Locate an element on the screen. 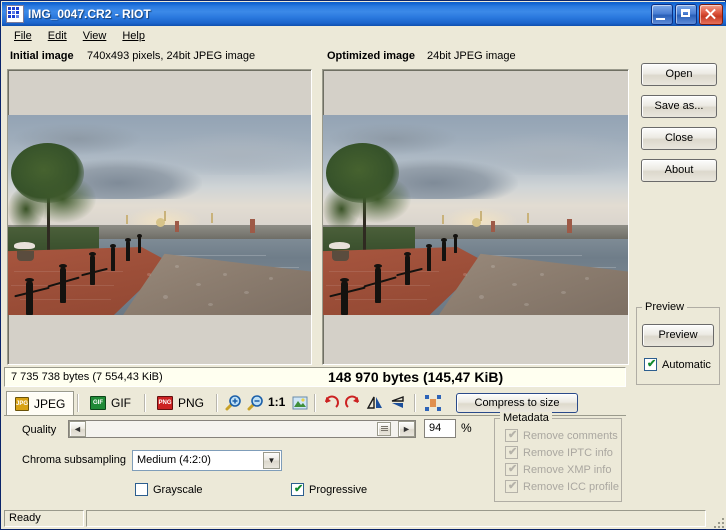 This screenshot has height=530, width=726. resize-image-icon is located at coordinates (433, 403).